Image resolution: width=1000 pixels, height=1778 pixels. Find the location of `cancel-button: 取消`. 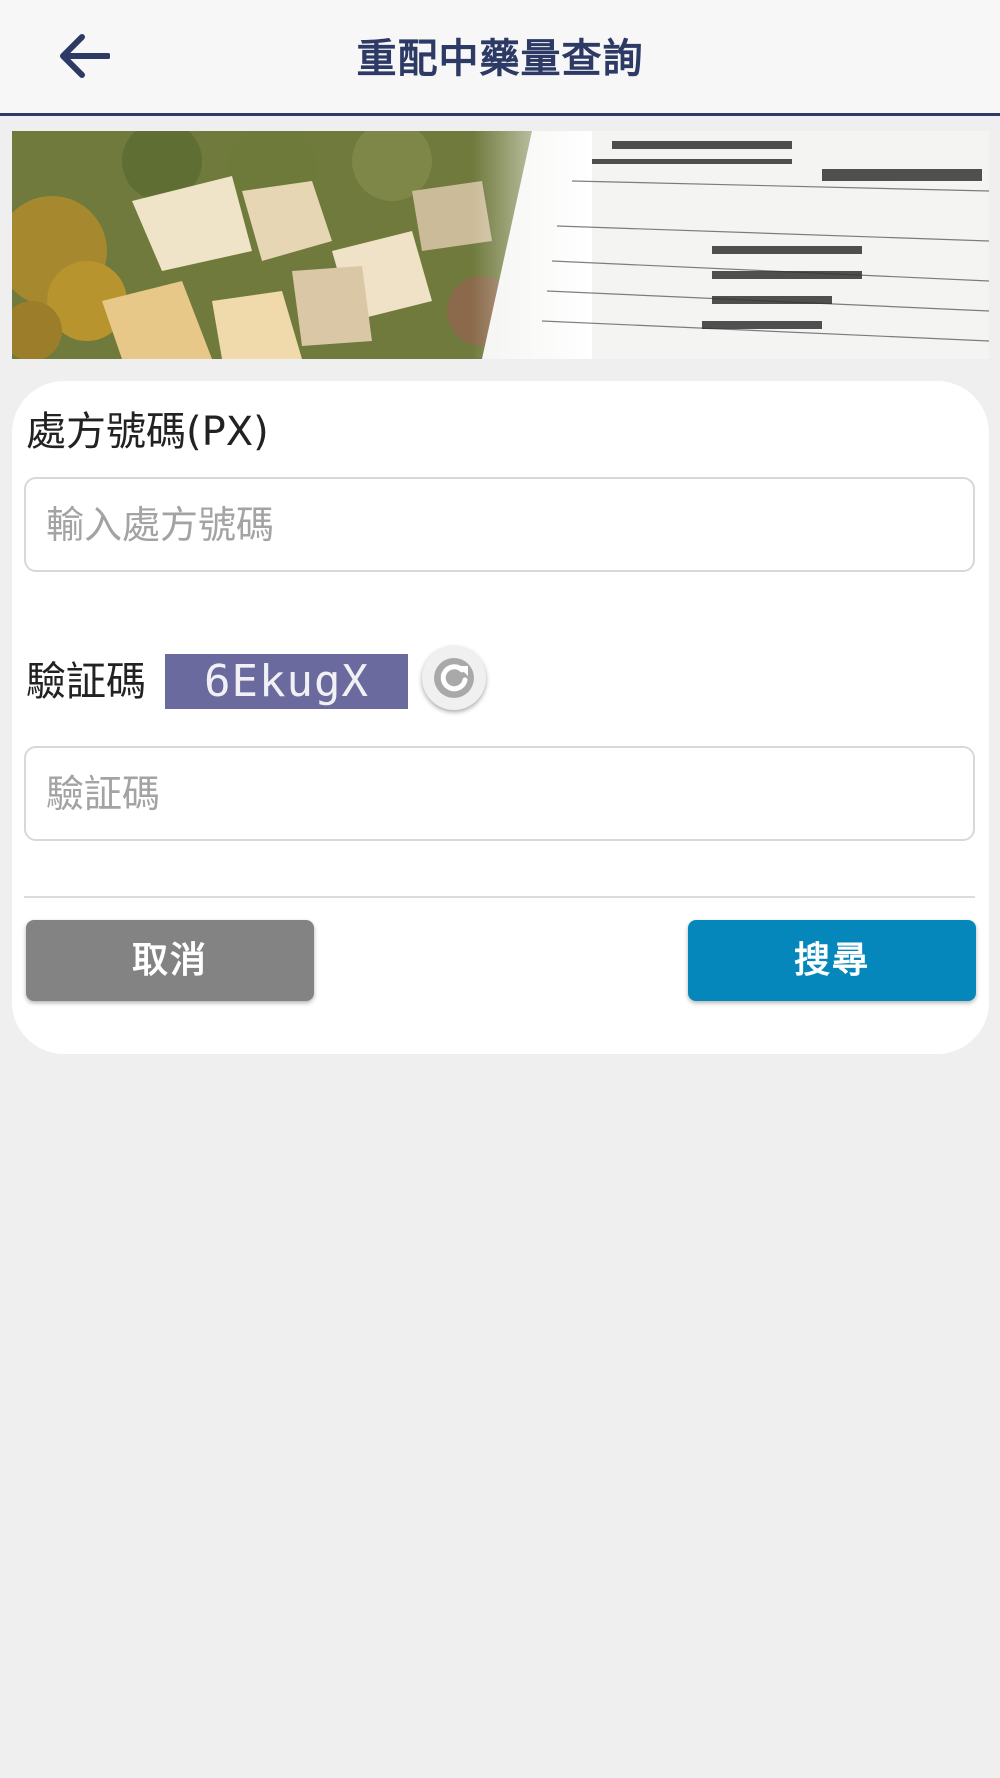

cancel-button: 取消 is located at coordinates (170, 960).